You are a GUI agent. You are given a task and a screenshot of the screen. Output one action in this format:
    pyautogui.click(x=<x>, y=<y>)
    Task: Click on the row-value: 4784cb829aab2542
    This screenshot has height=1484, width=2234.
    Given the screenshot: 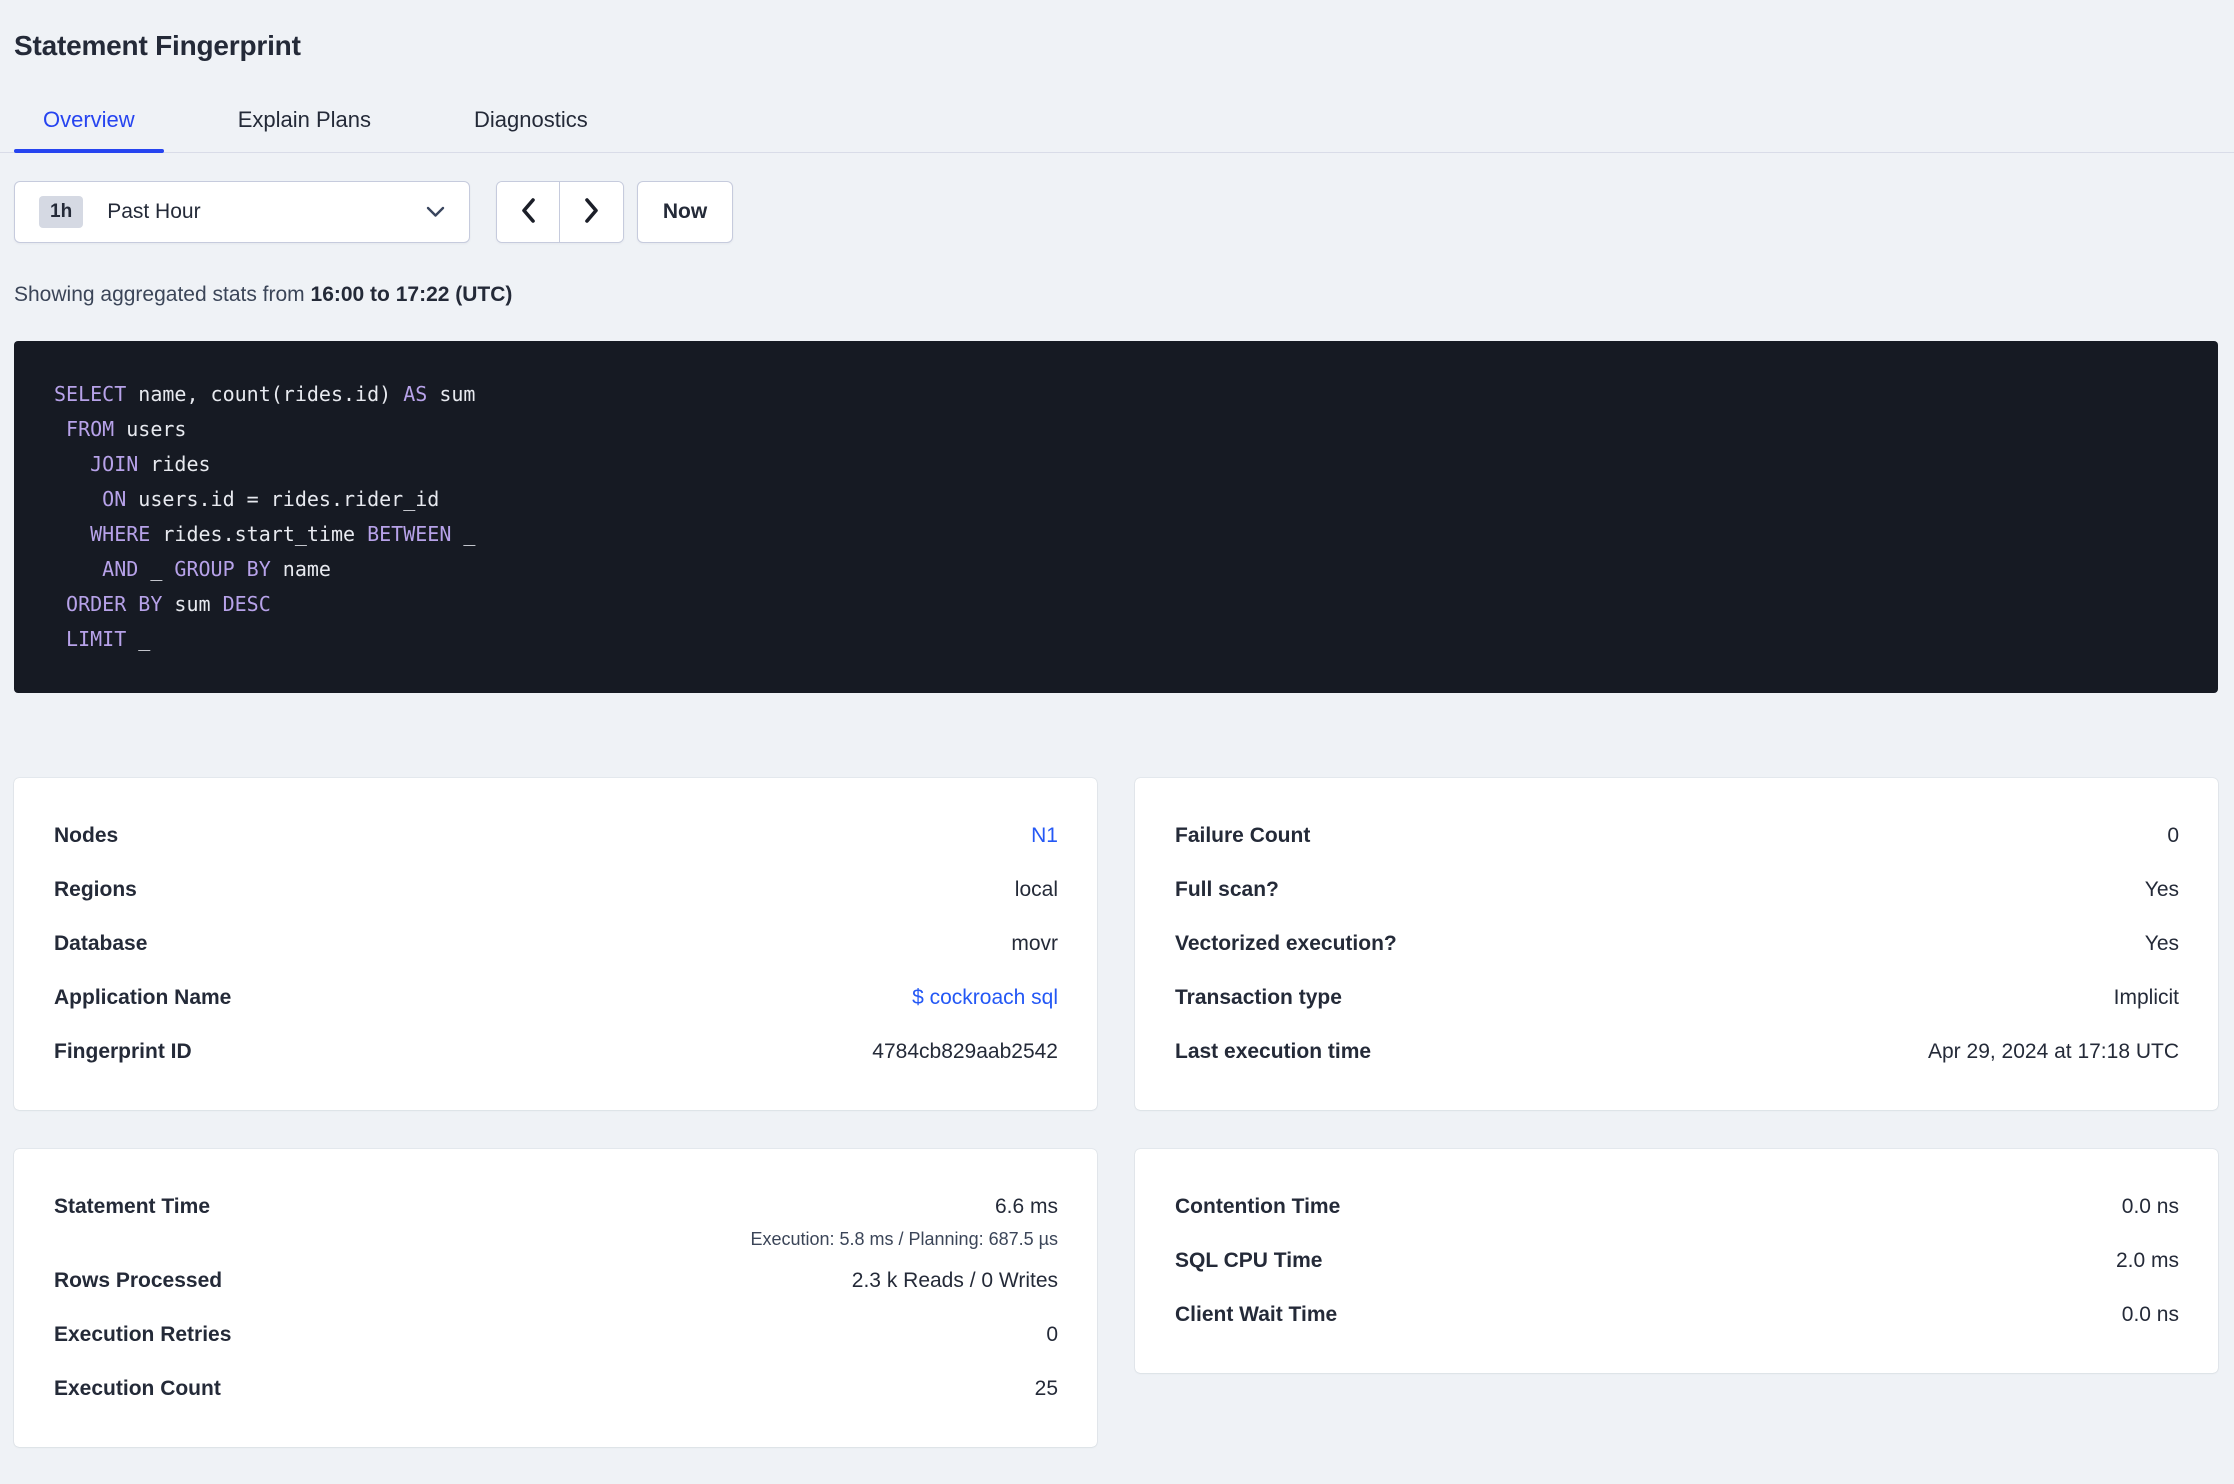 What is the action you would take?
    pyautogui.click(x=965, y=1051)
    